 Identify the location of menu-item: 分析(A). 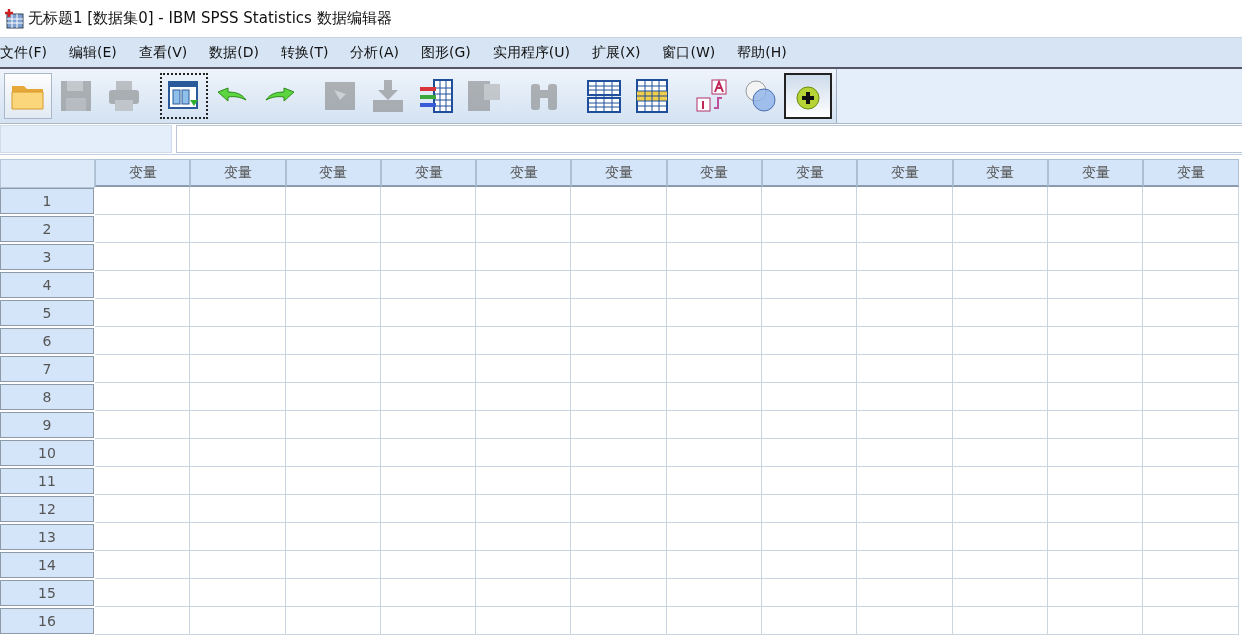
(374, 52).